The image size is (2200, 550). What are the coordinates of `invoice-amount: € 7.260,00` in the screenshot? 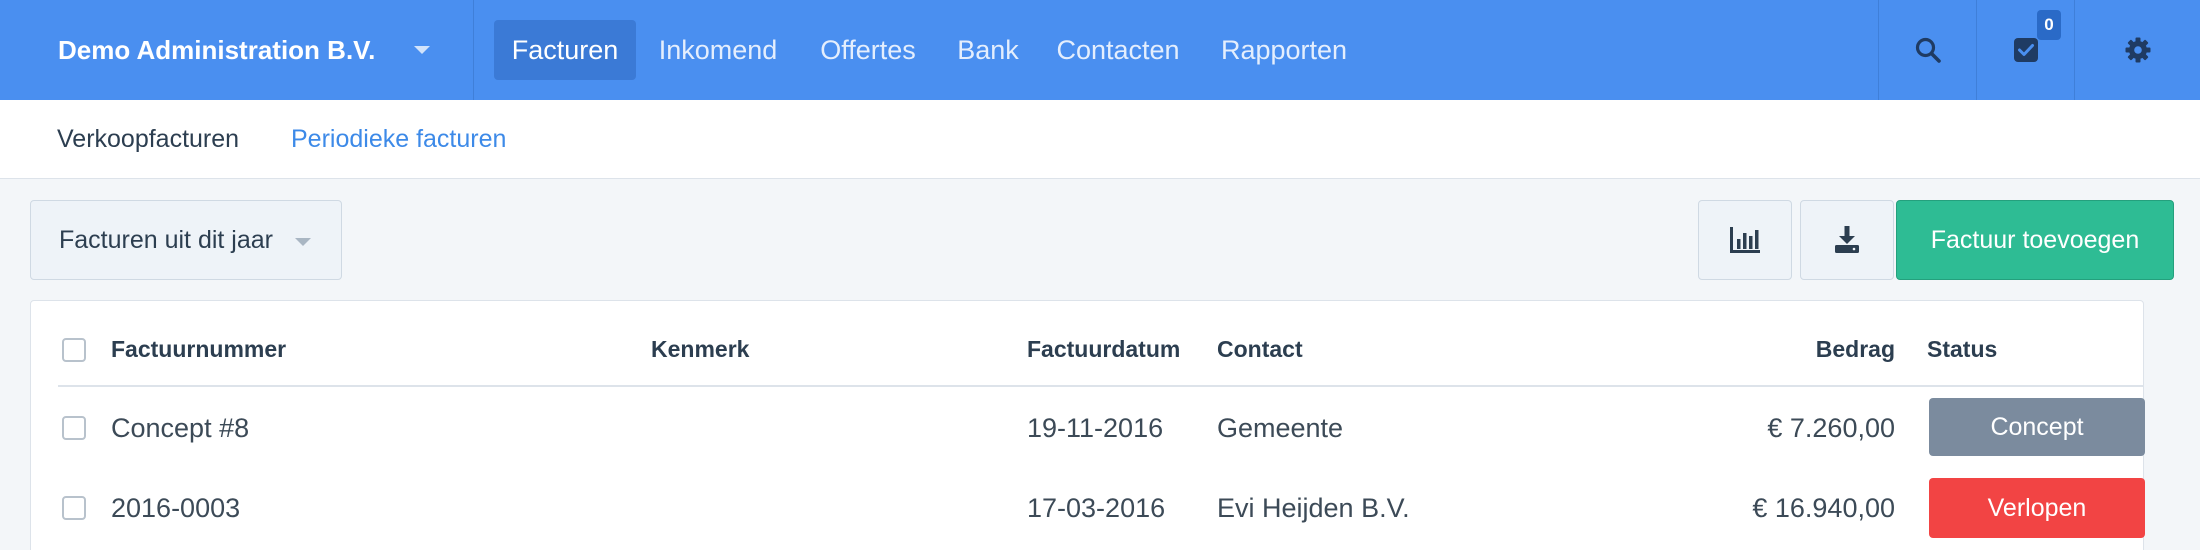 It's located at (1831, 427).